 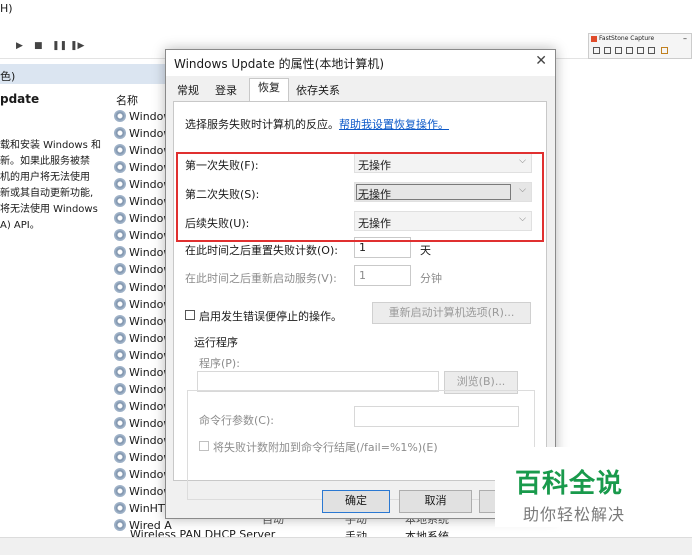 I want to click on description-line: A) API。, so click(x=20, y=225).